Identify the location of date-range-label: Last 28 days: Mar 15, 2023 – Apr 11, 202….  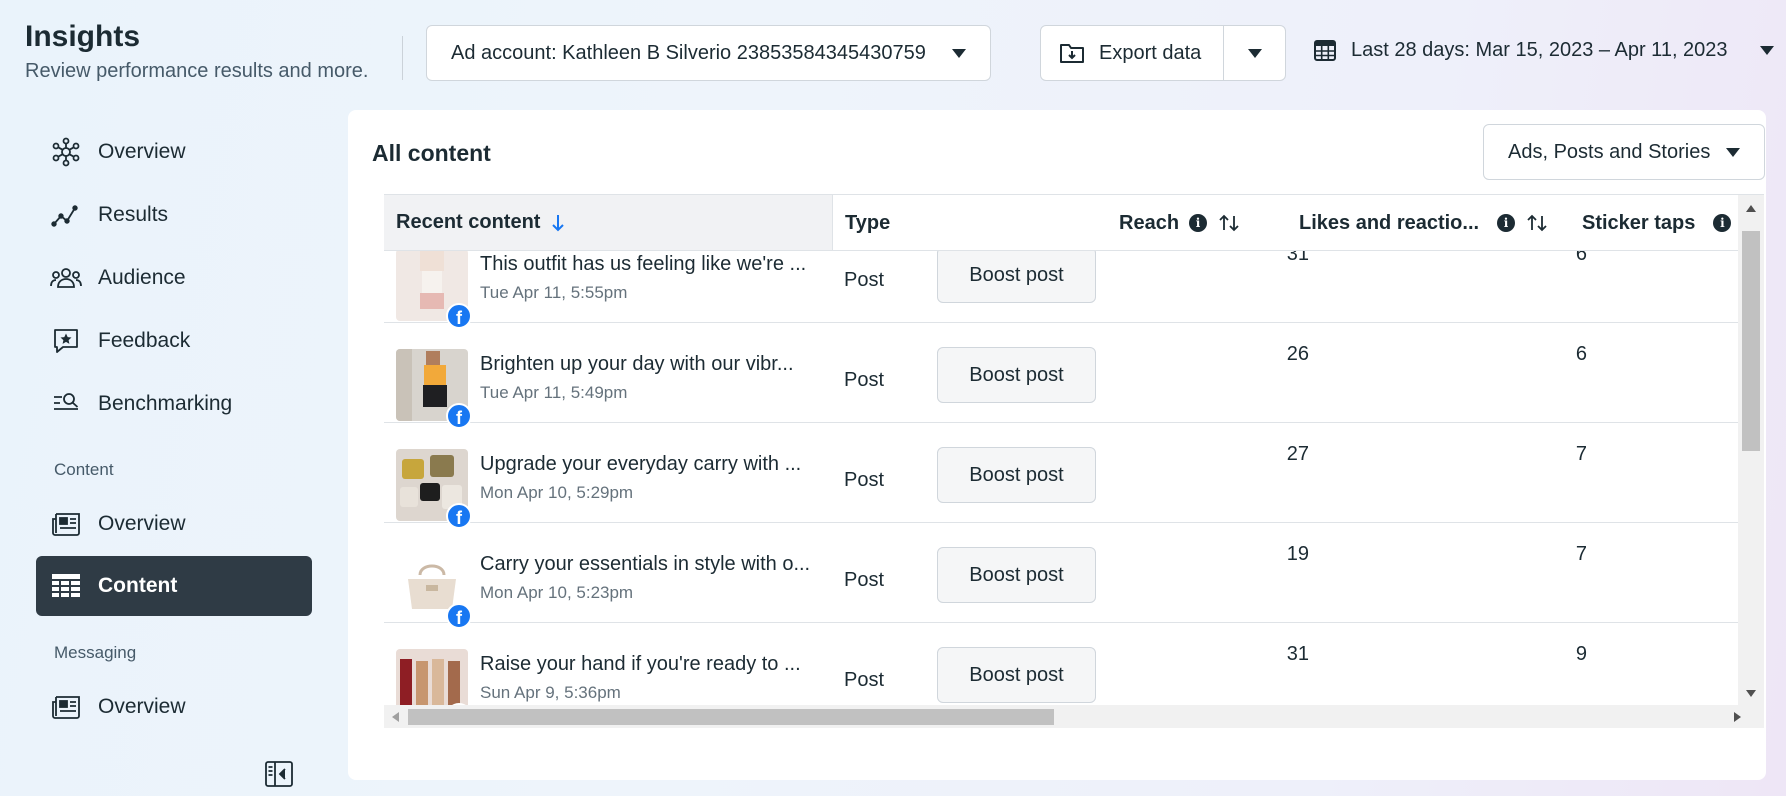
(1539, 49).